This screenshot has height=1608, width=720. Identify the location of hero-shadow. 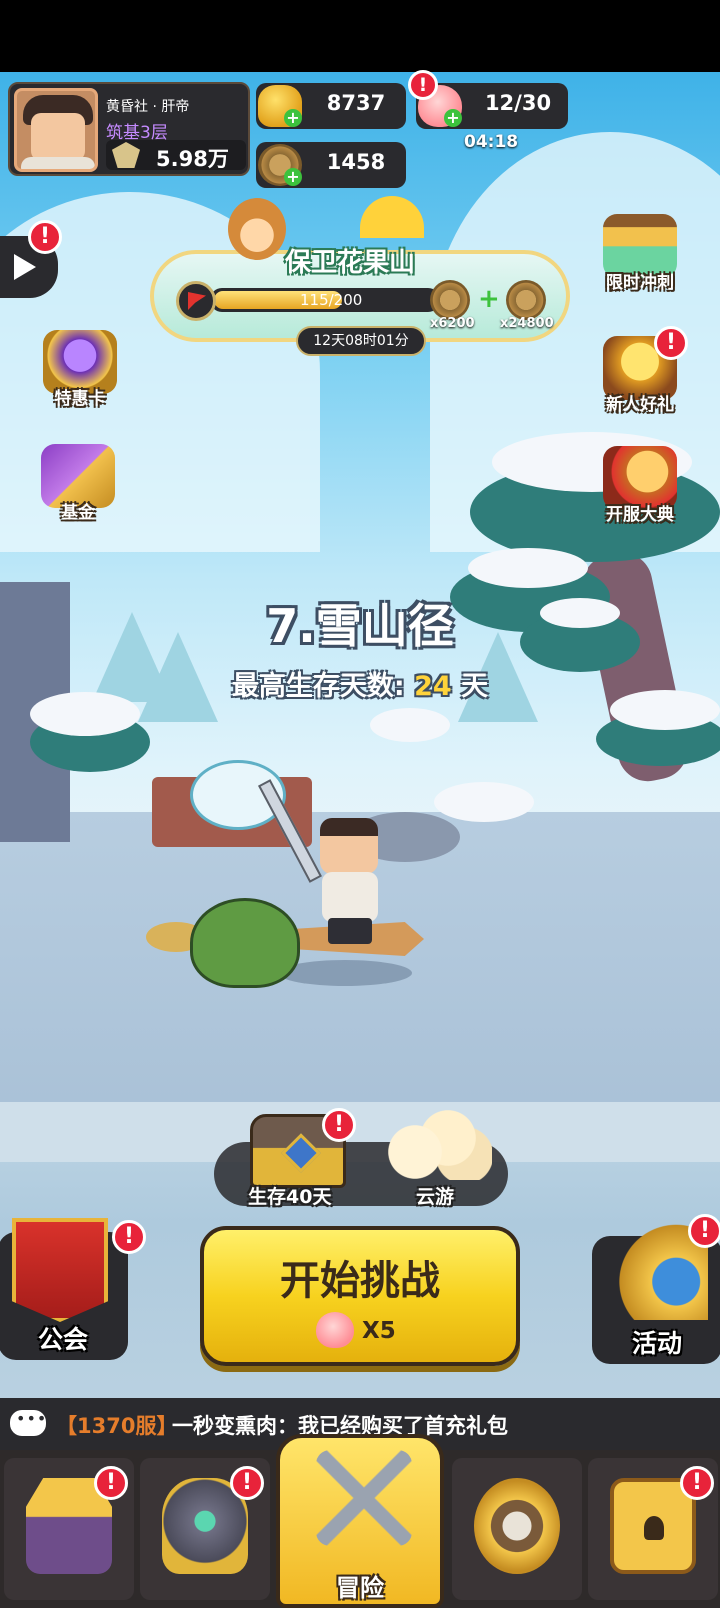
(345, 973).